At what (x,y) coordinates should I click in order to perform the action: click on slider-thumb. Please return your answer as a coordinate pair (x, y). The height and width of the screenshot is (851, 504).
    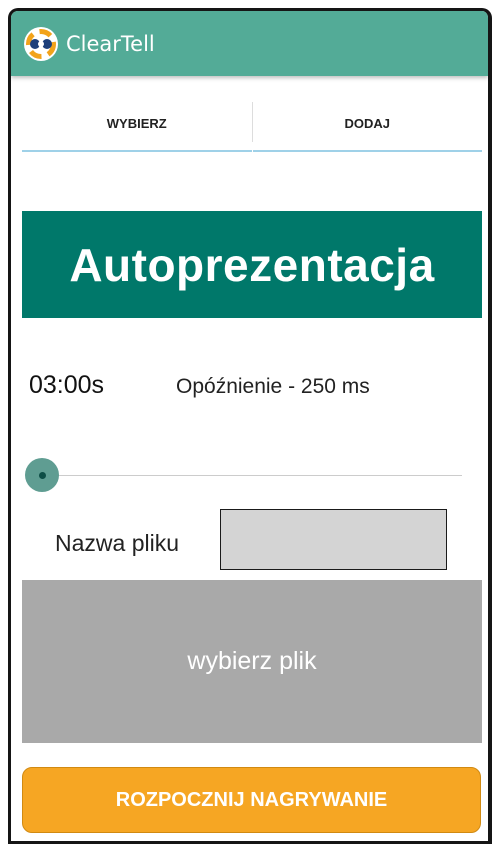
    Looking at the image, I should click on (42, 475).